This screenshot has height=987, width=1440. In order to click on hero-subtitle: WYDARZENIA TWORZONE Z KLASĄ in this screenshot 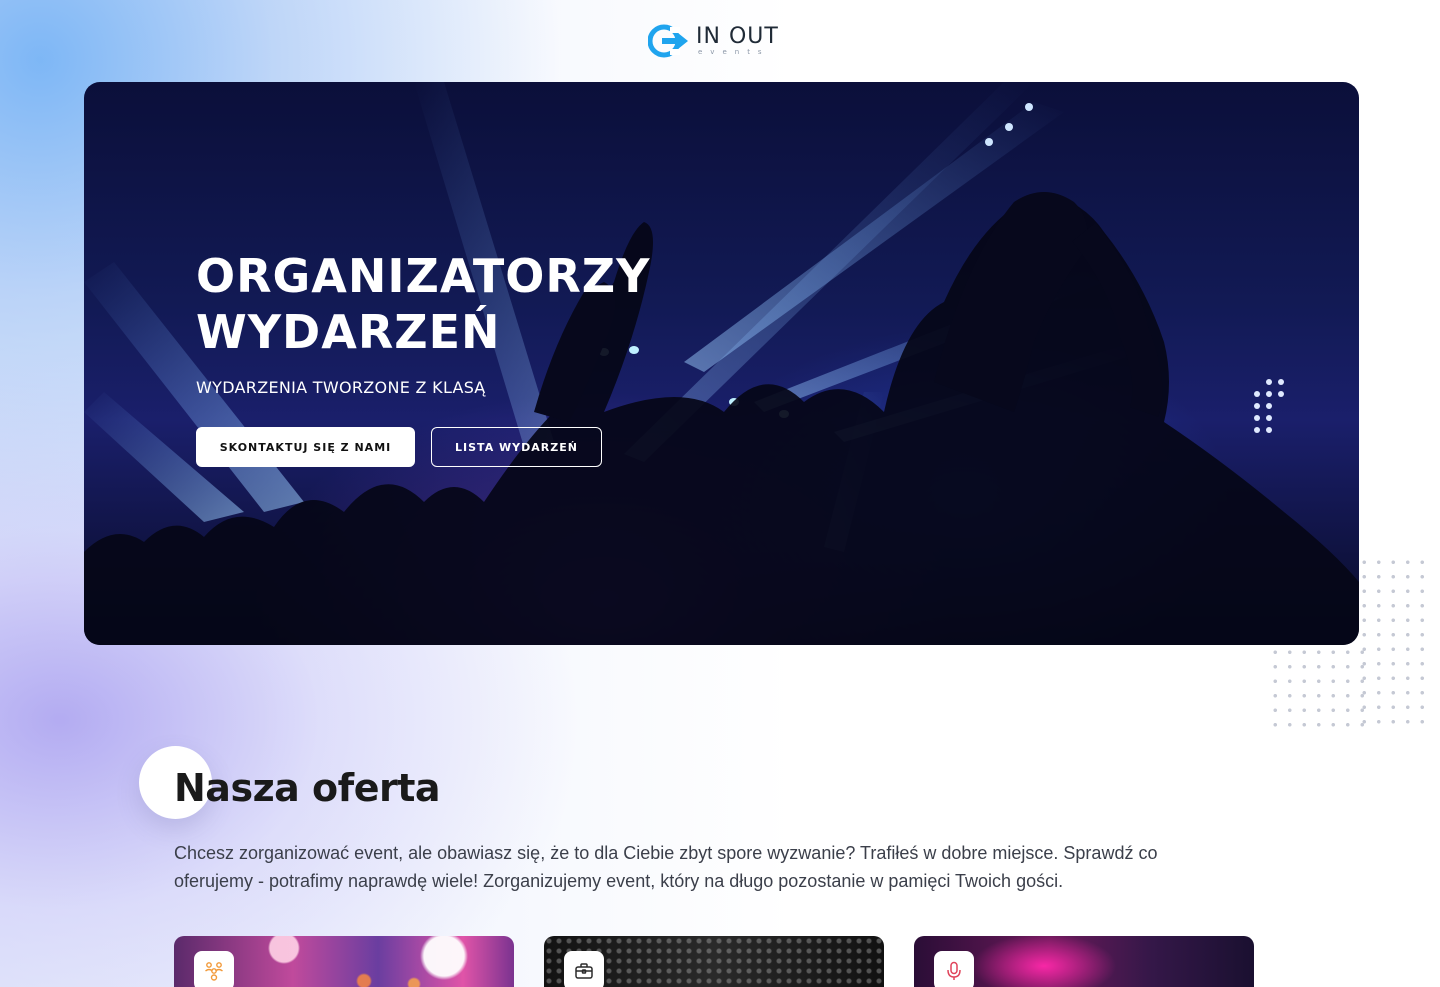, I will do `click(341, 387)`.